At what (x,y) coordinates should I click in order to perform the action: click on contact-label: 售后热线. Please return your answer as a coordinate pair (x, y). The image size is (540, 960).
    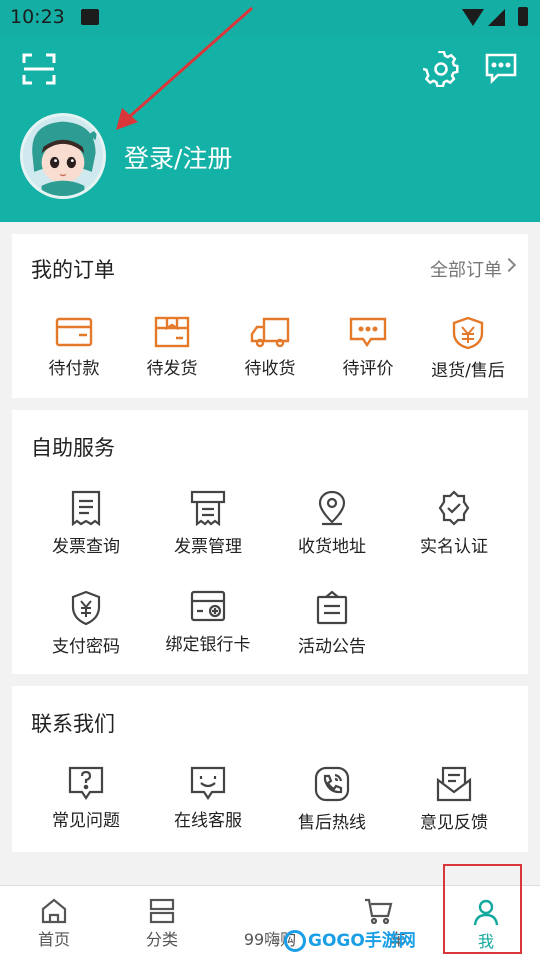
    Looking at the image, I should click on (332, 823).